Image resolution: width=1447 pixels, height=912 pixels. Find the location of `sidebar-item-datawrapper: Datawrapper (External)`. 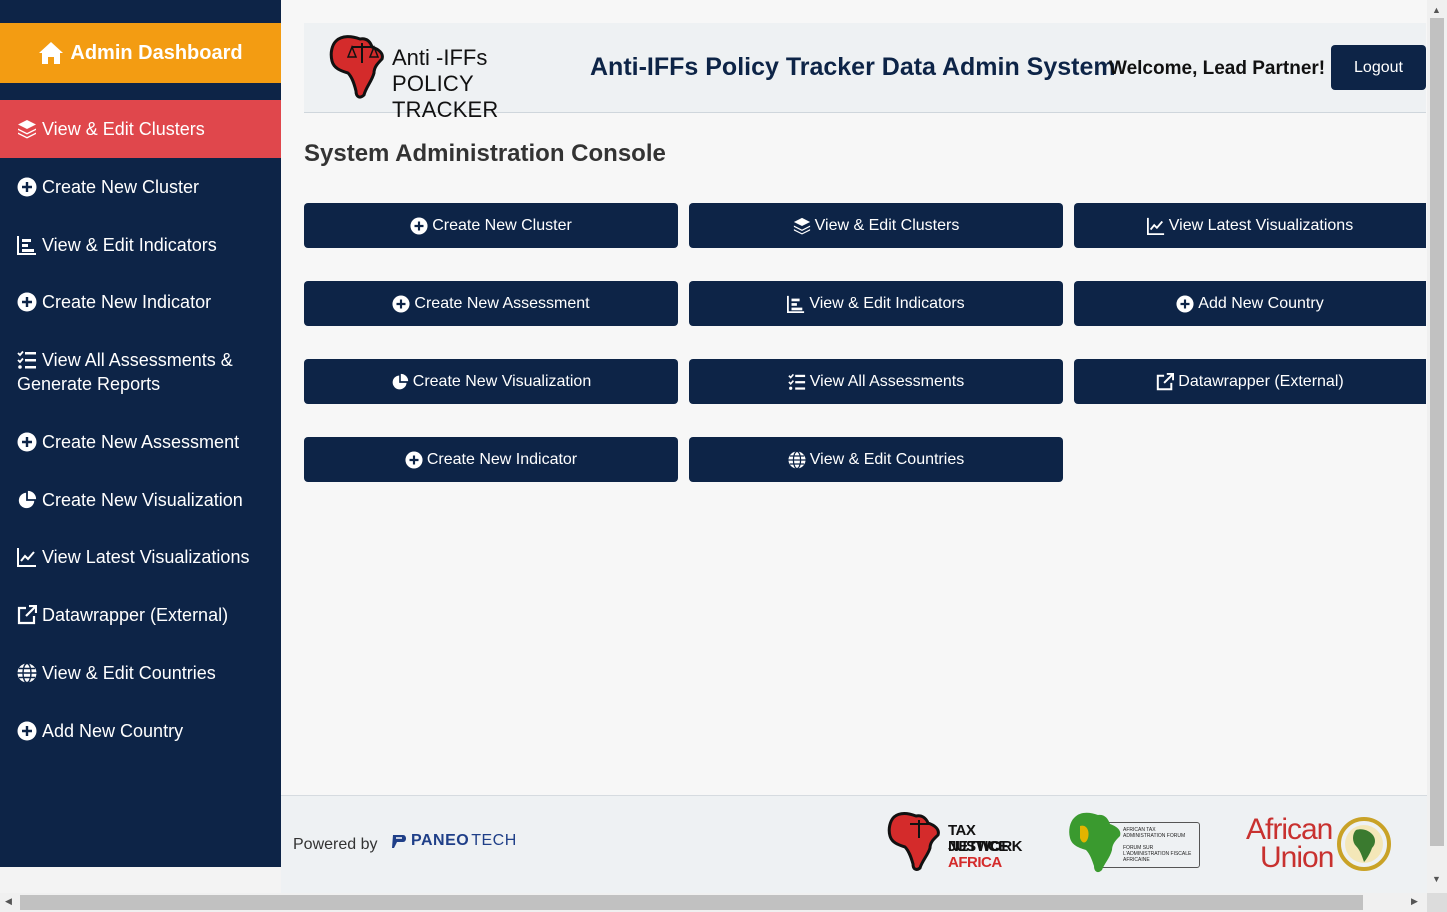

sidebar-item-datawrapper: Datawrapper (External) is located at coordinates (140, 615).